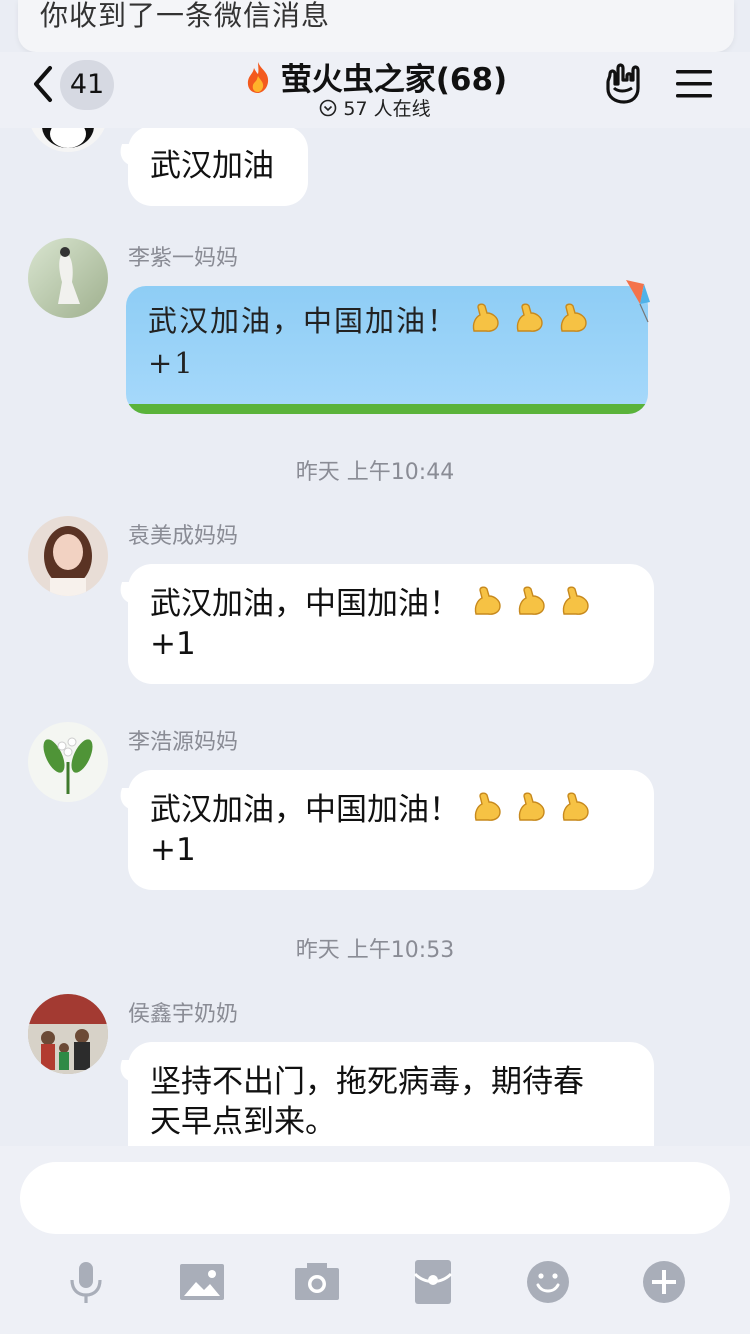 This screenshot has width=750, height=1334. I want to click on microphone-icon, so click(86, 1282).